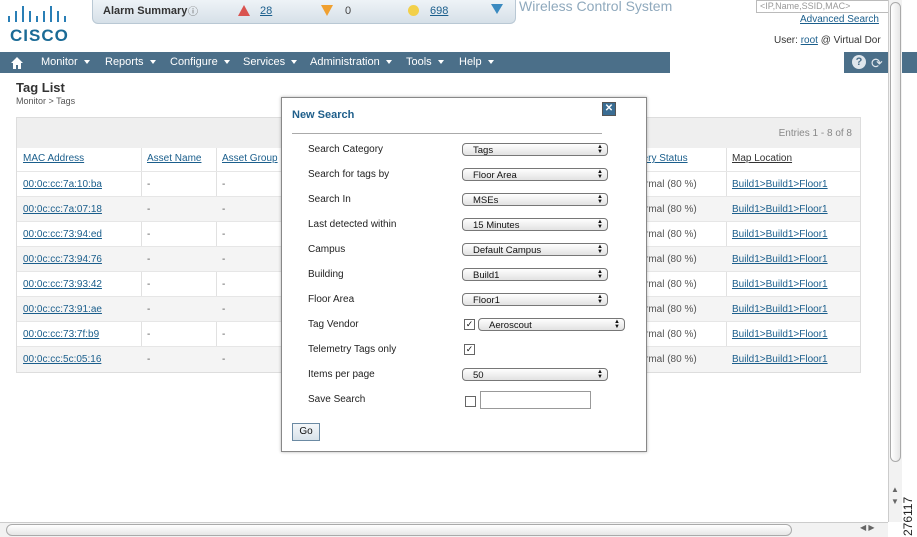 The image size is (917, 537). What do you see at coordinates (877, 63) in the screenshot?
I see `refresh-icon: ⟳` at bounding box center [877, 63].